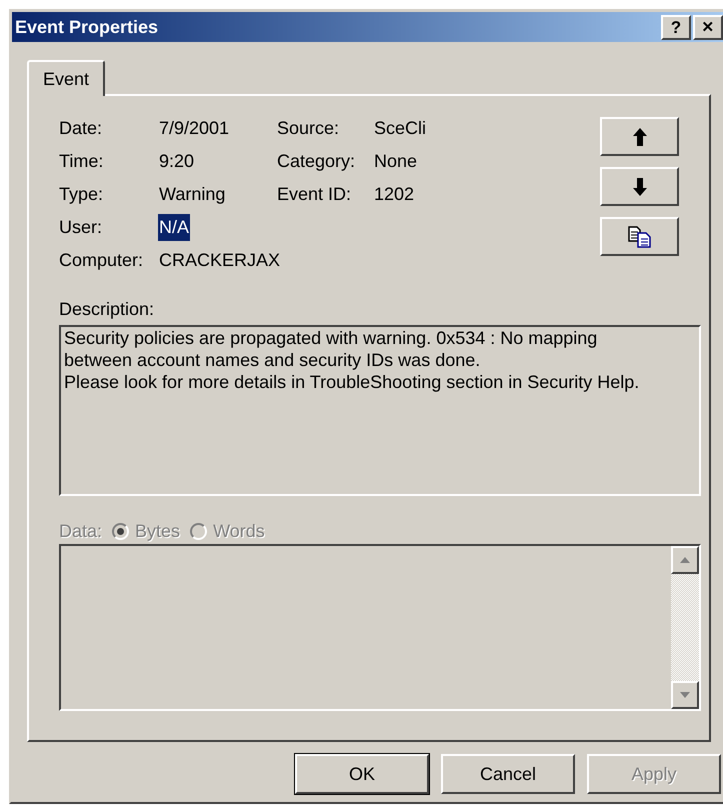 The width and height of the screenshot is (723, 808). I want to click on scroll-down-button, so click(685, 695).